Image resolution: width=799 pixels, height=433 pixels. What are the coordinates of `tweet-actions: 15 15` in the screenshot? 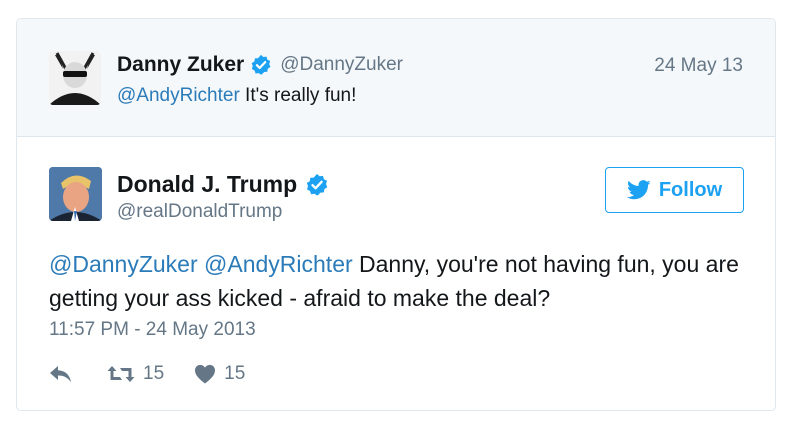 It's located at (147, 374).